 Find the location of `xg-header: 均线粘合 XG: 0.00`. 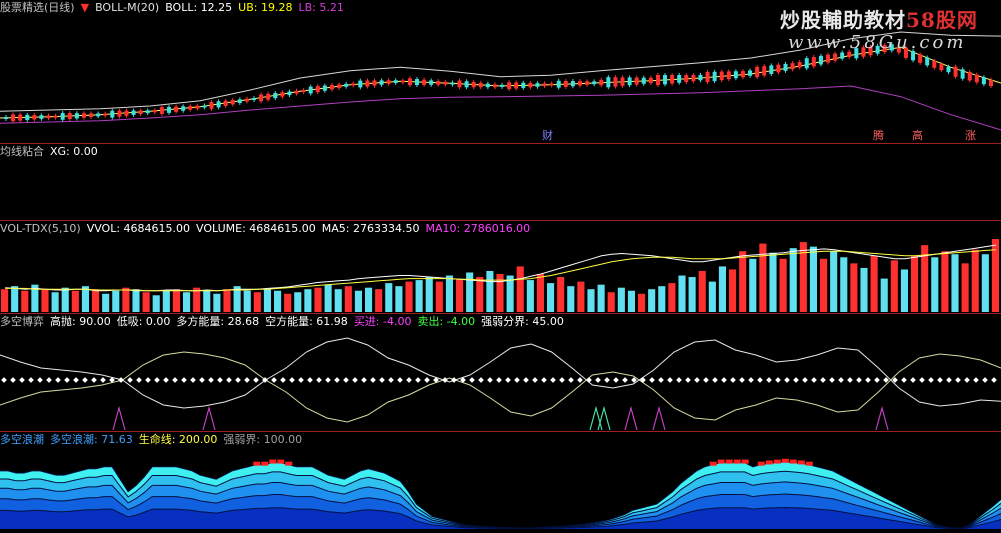

xg-header: 均线粘合 XG: 0.00 is located at coordinates (49, 151).